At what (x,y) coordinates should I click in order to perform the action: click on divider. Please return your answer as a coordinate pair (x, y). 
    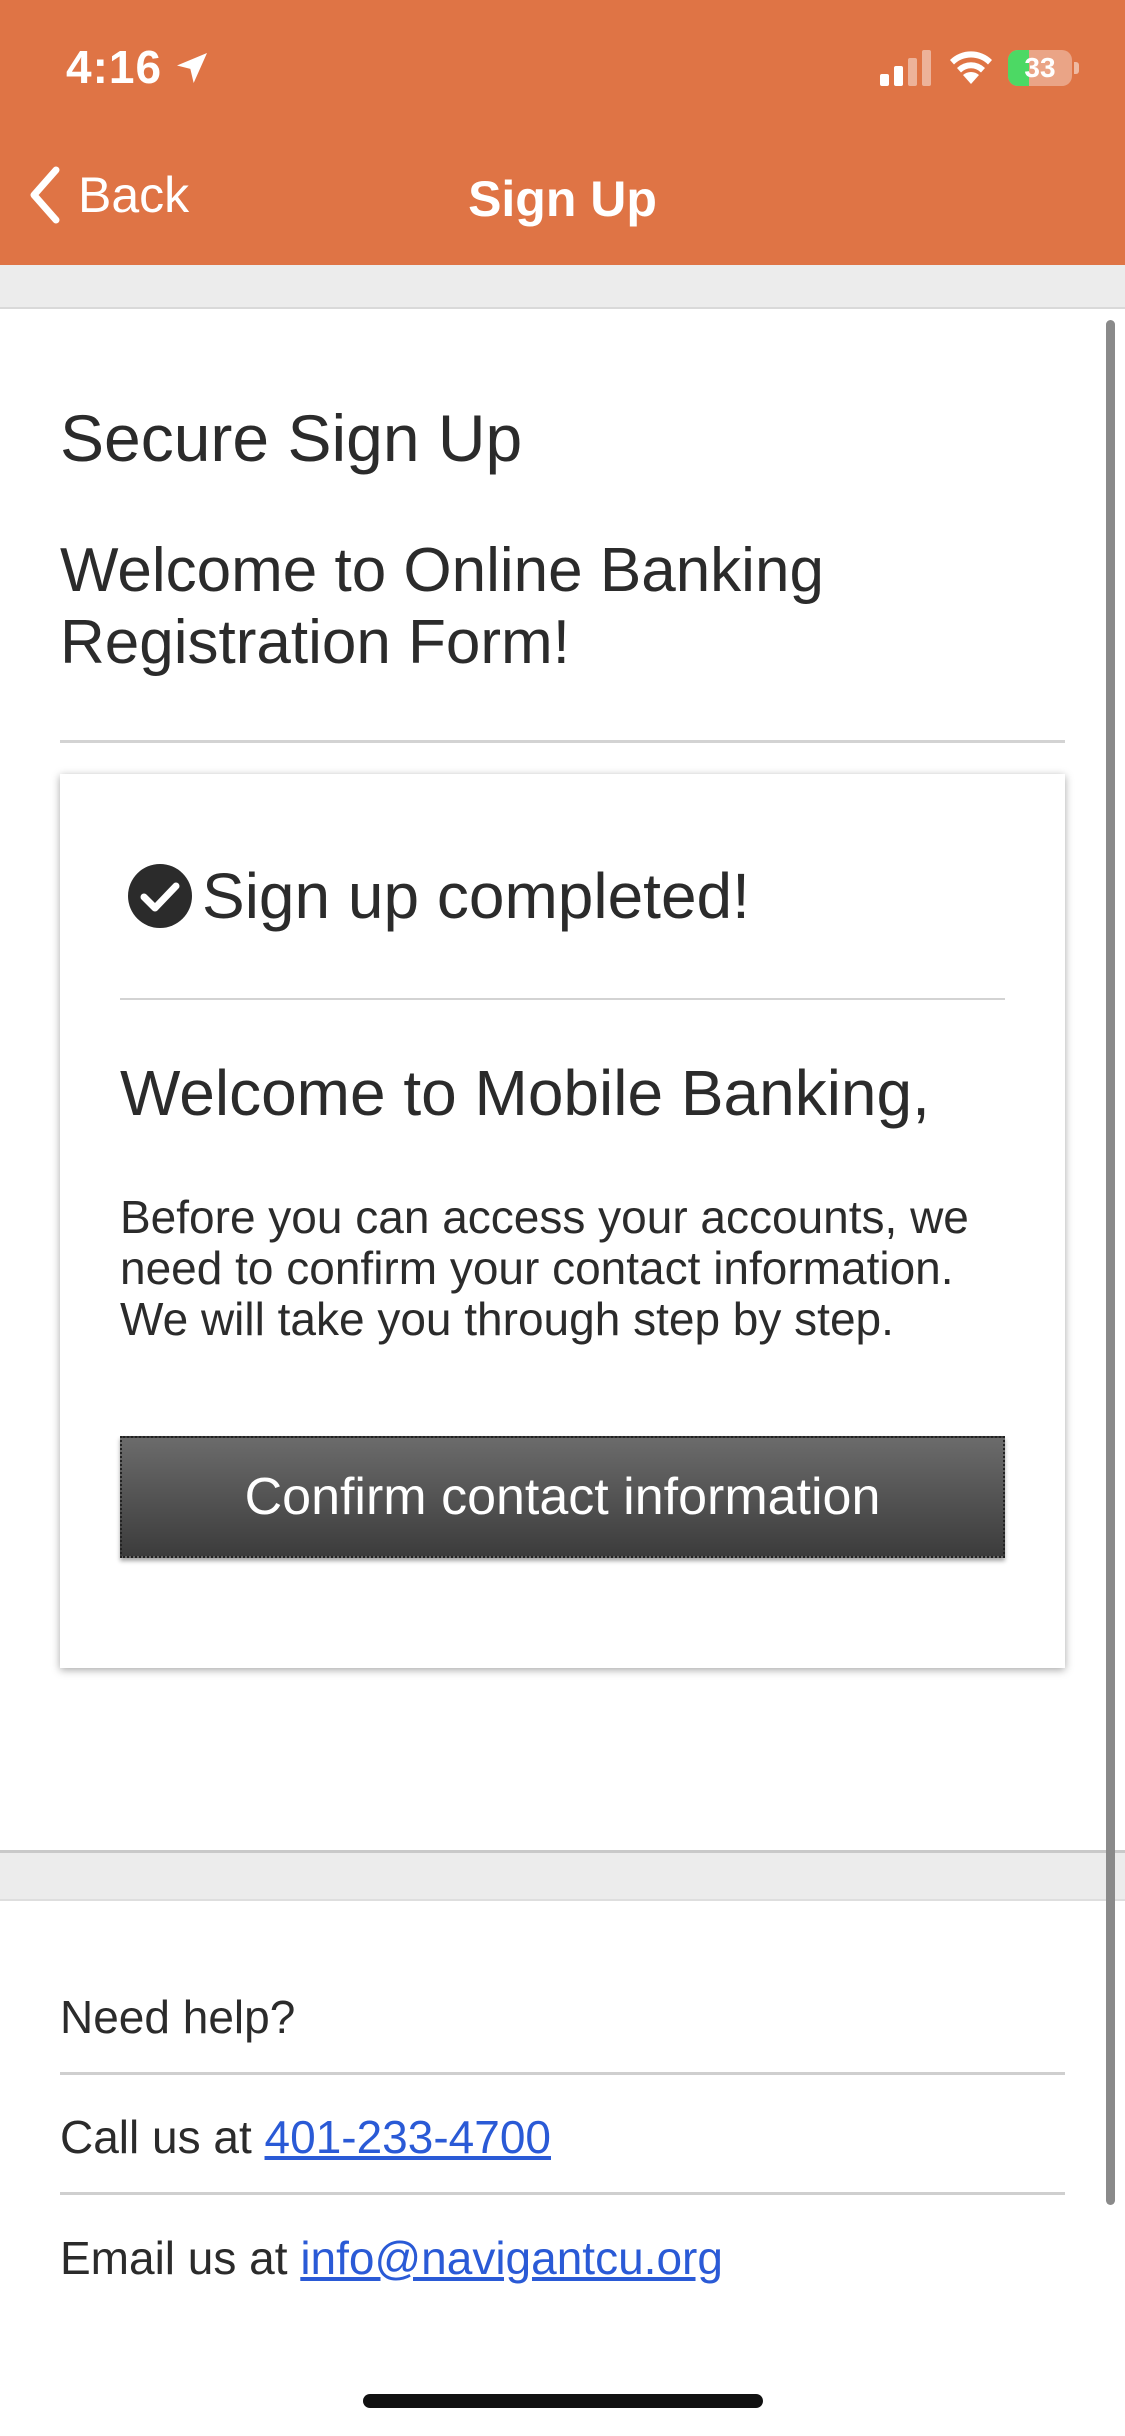
    Looking at the image, I should click on (562, 741).